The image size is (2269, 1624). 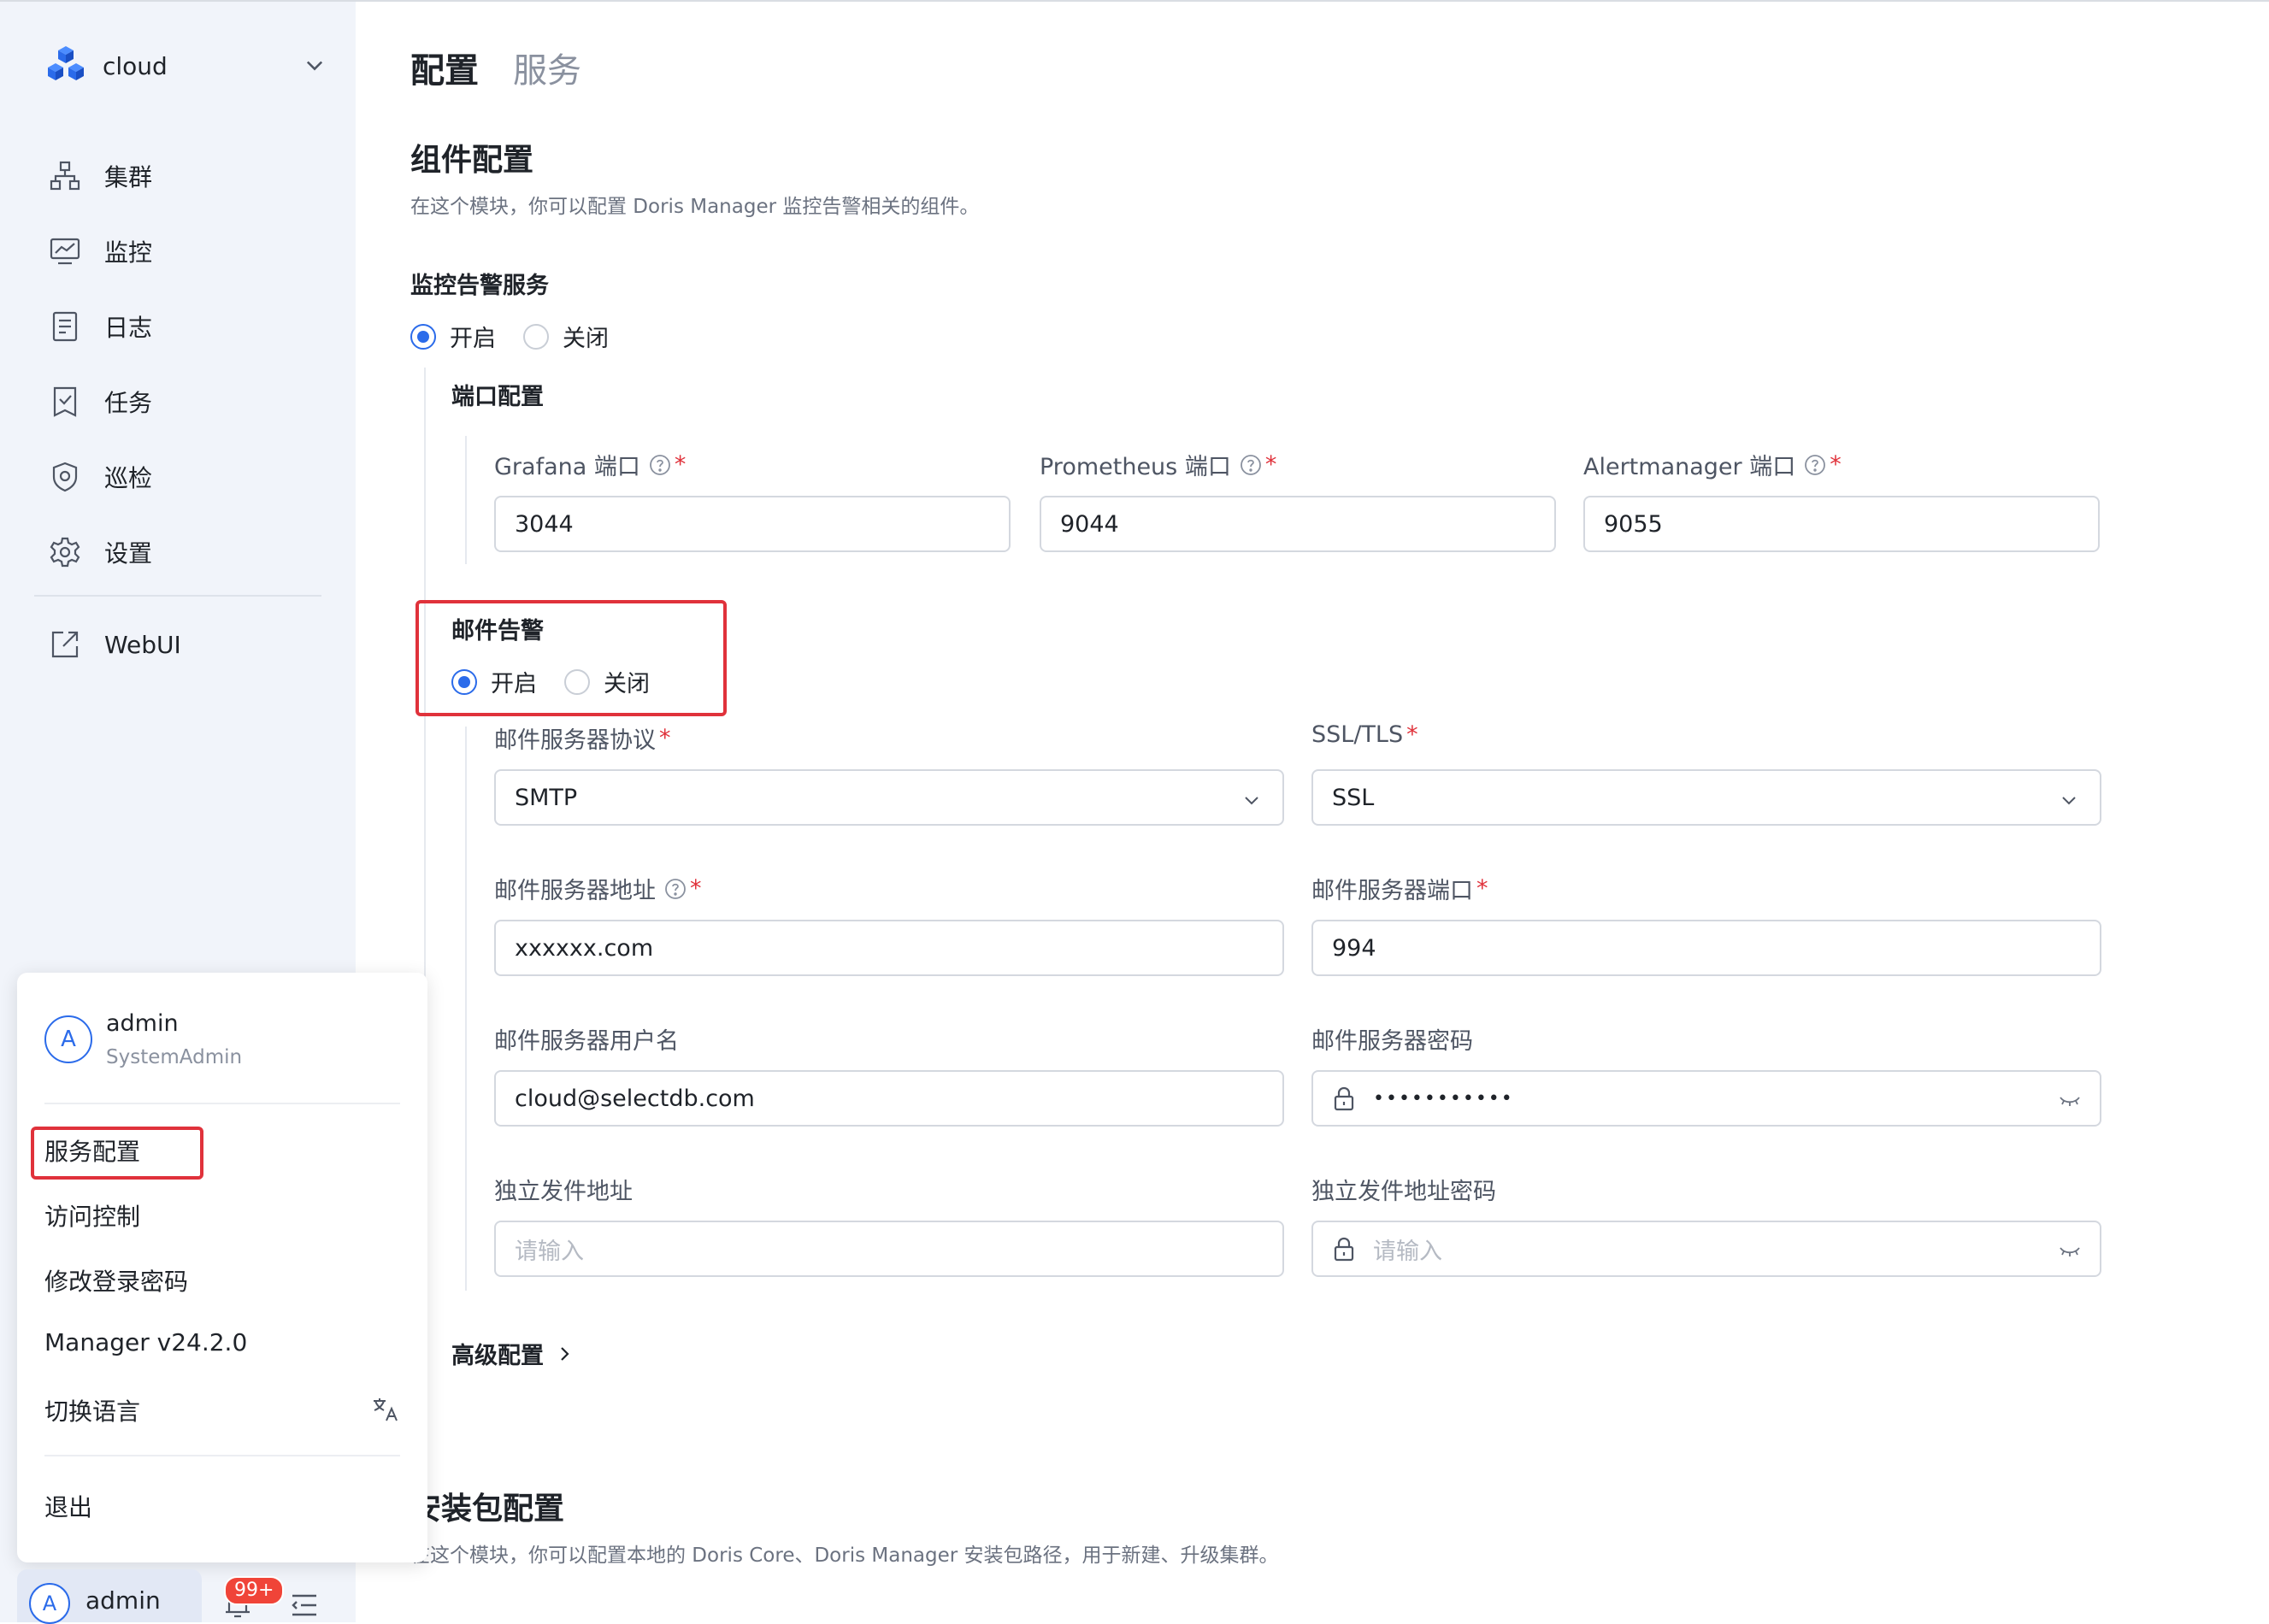 I want to click on field-label-text: 邮件服务器地址, so click(x=575, y=891).